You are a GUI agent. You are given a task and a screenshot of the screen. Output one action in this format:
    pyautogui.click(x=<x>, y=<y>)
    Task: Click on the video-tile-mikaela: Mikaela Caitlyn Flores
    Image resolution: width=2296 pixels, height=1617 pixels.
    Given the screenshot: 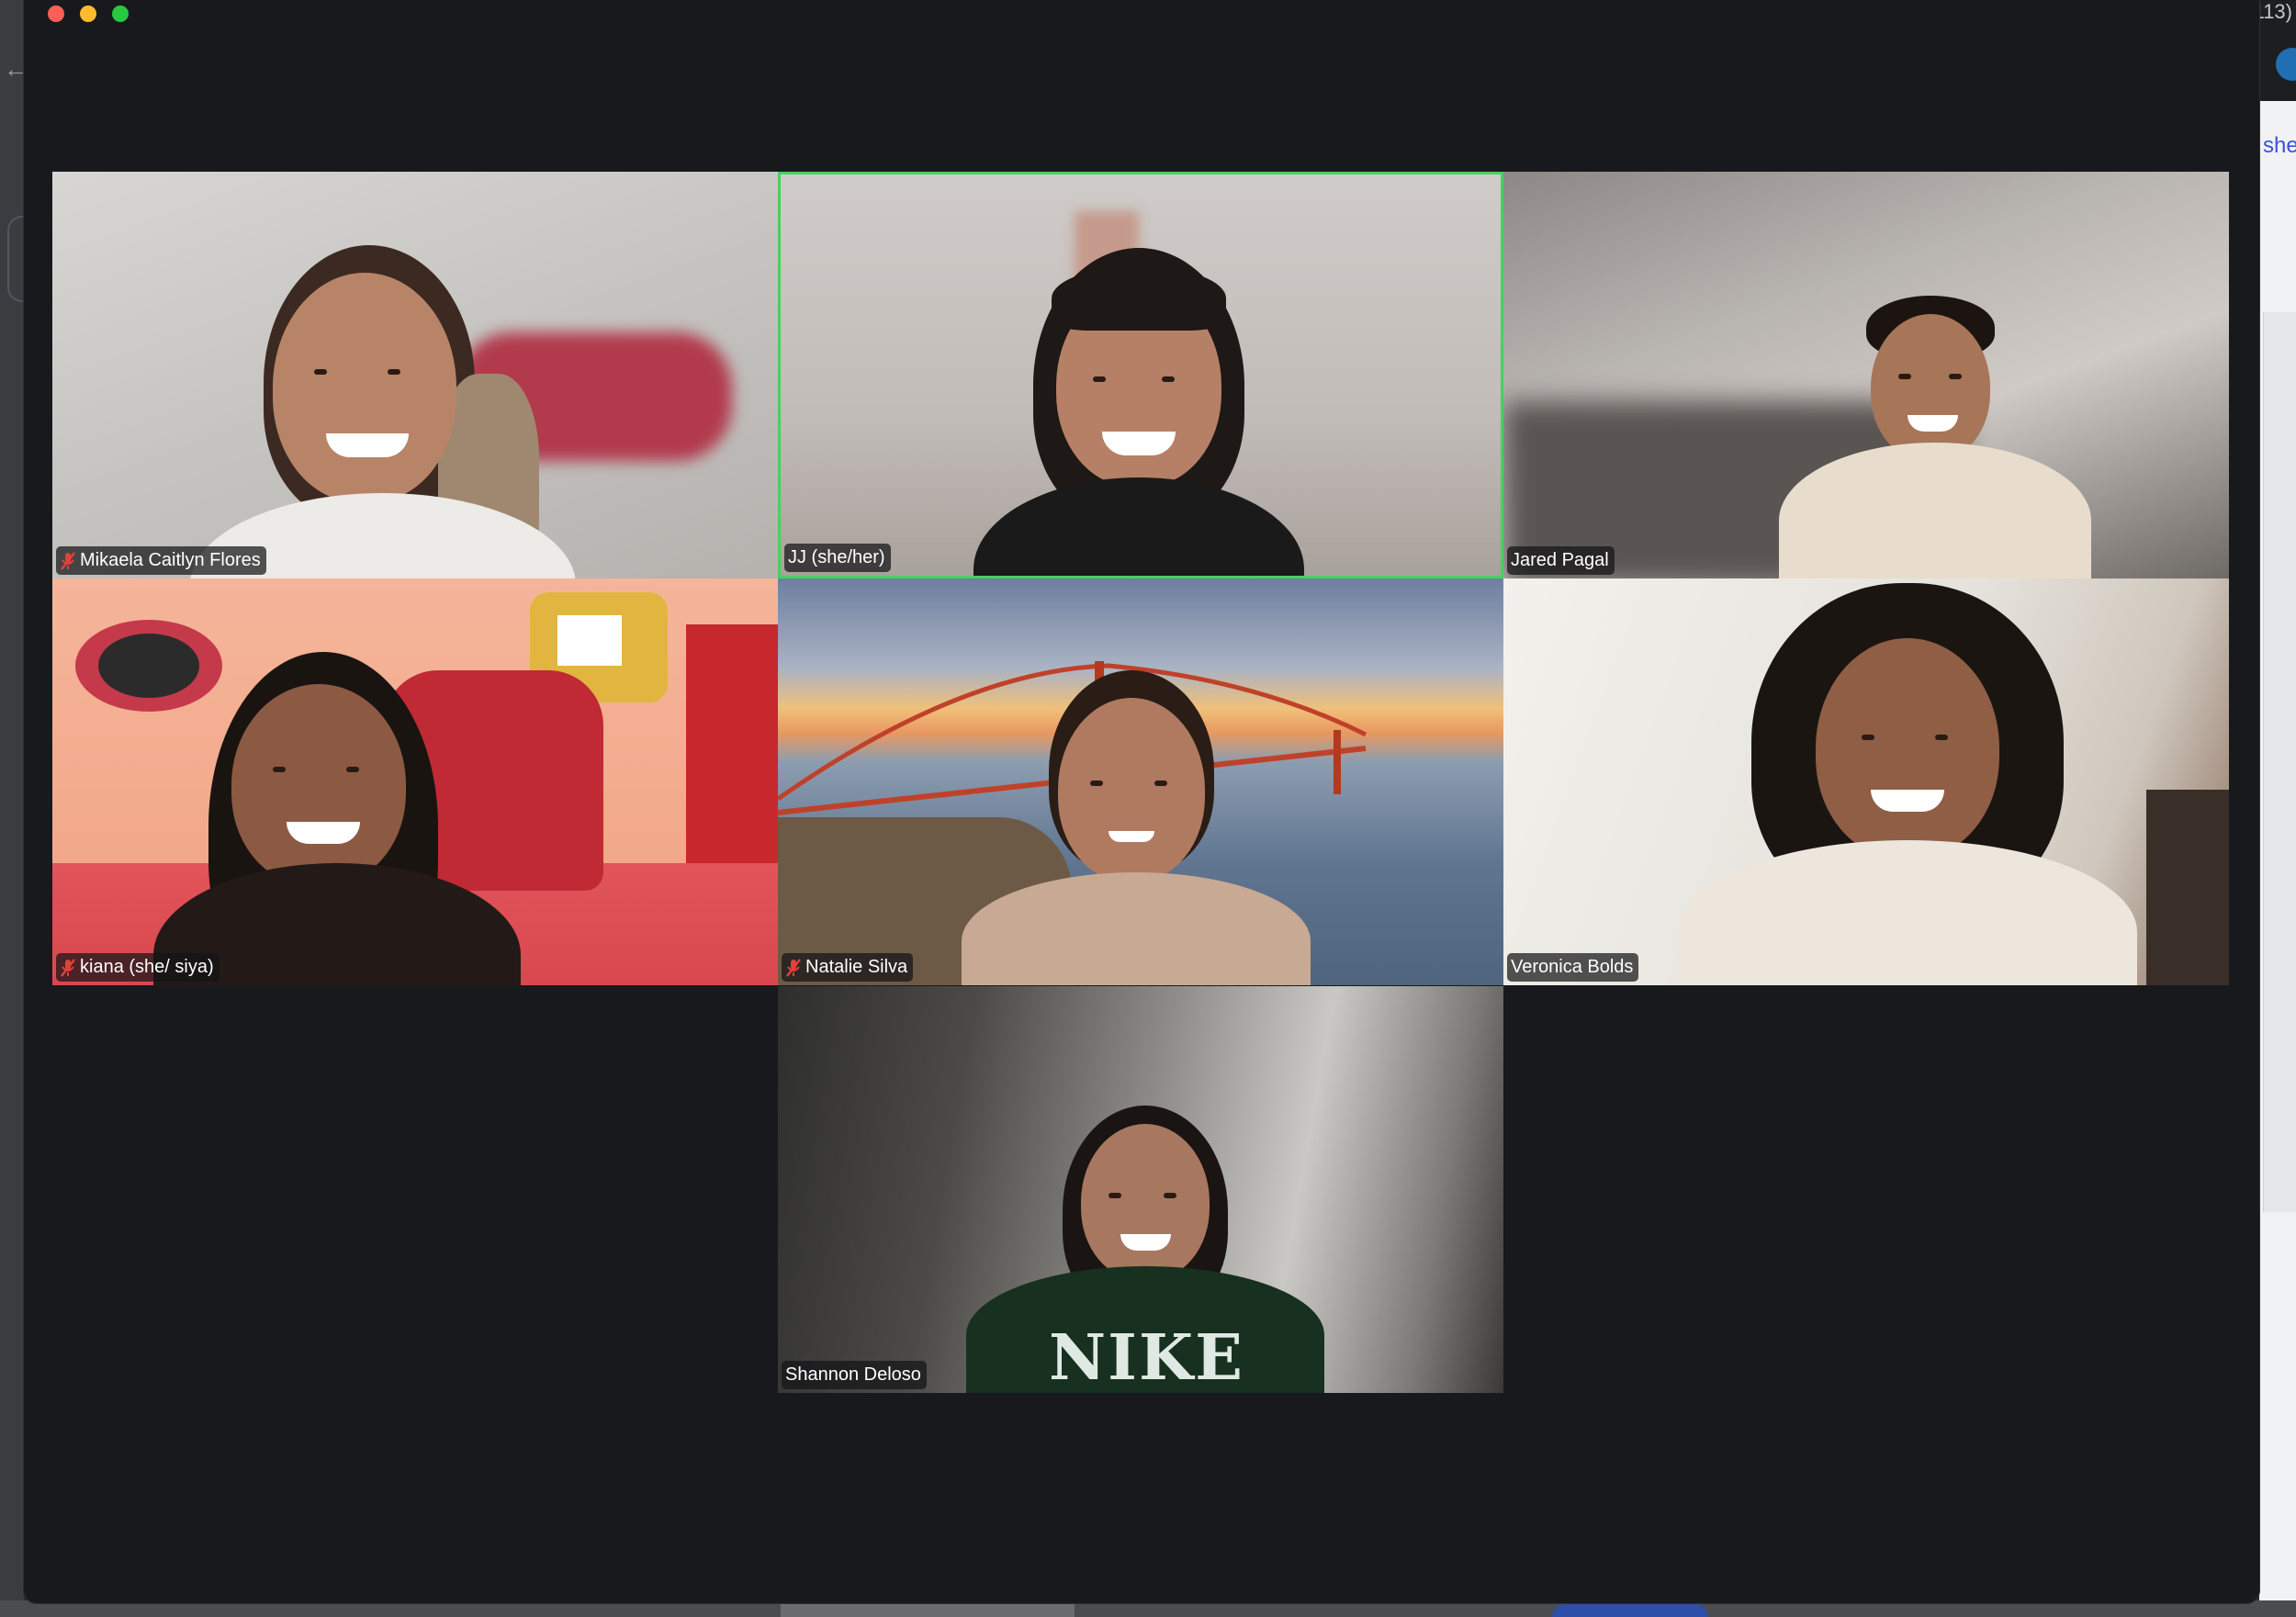 What is the action you would take?
    pyautogui.click(x=415, y=375)
    